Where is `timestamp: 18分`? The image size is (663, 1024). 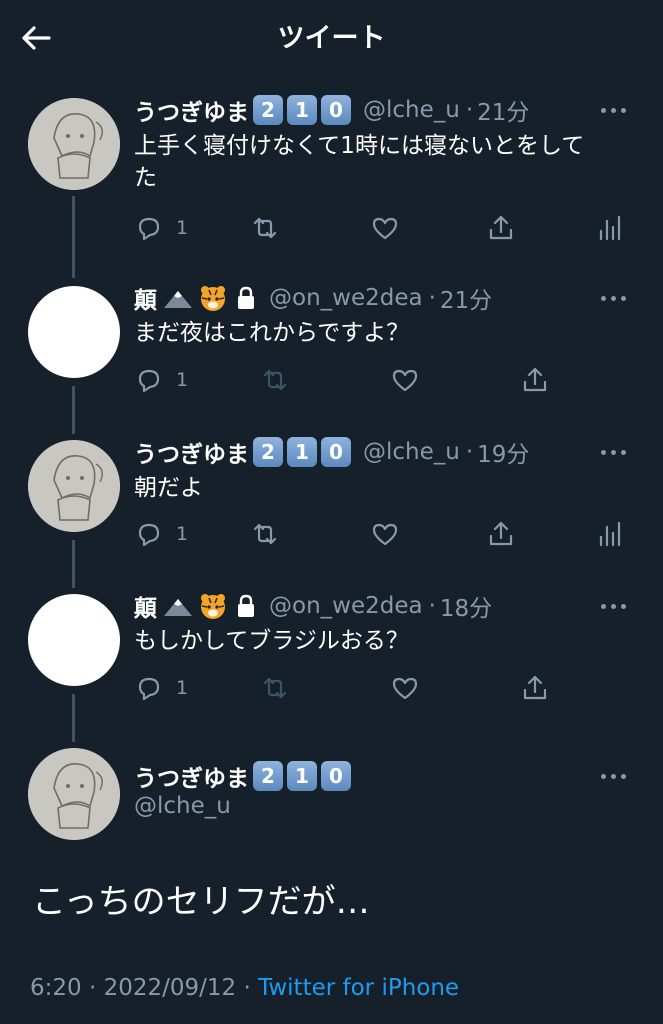 timestamp: 18分 is located at coordinates (466, 606).